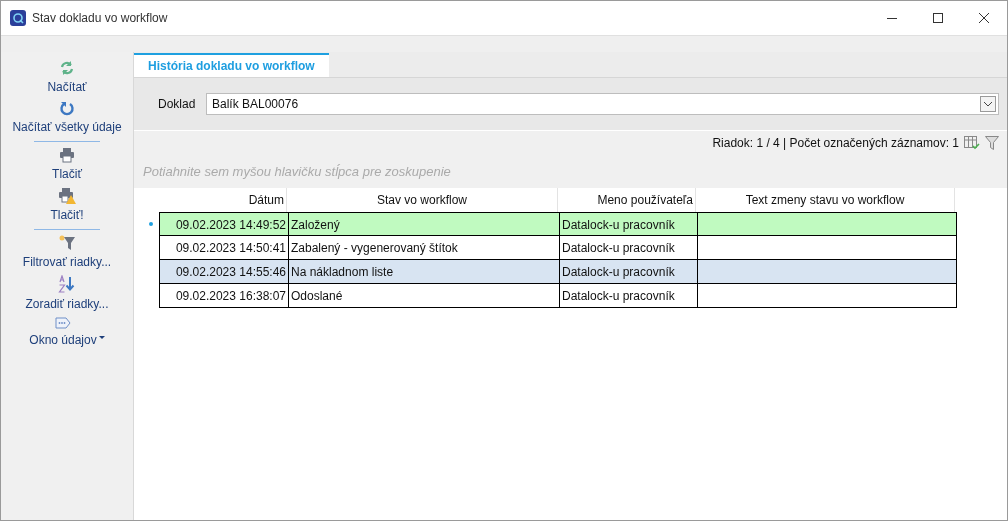 This screenshot has height=521, width=1008. I want to click on field-label: Doklad, so click(177, 104).